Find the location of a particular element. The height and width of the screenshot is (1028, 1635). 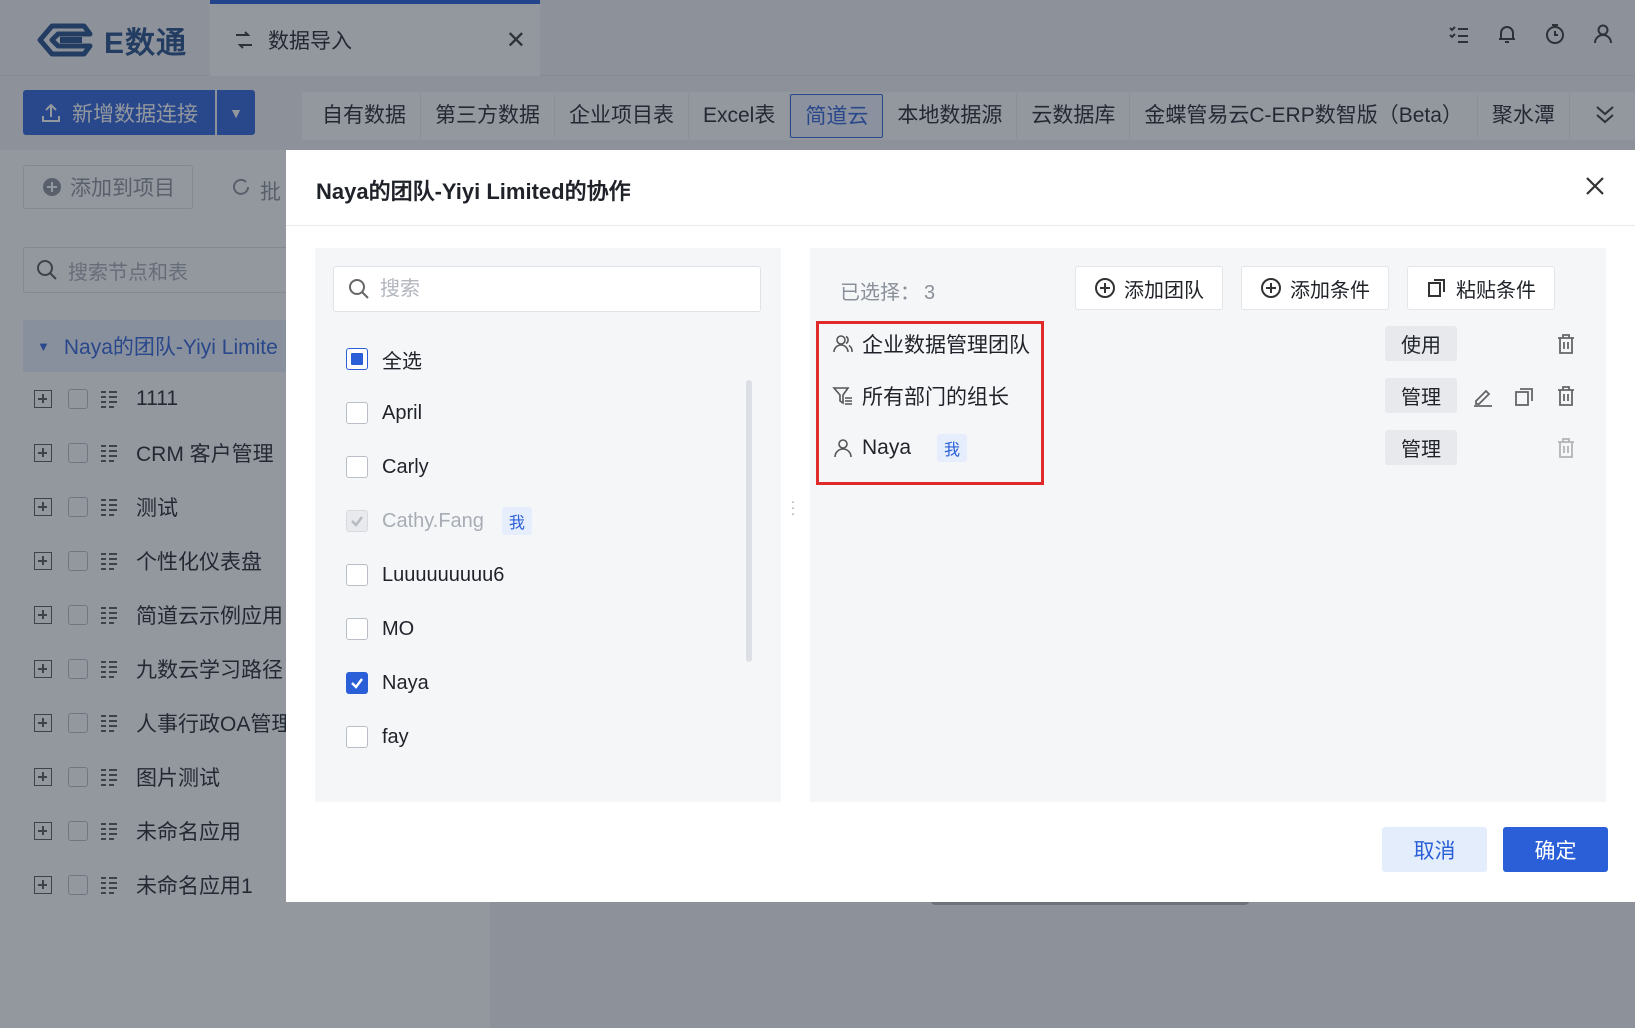

user-label: Luuuuuuuuu6 is located at coordinates (443, 574).